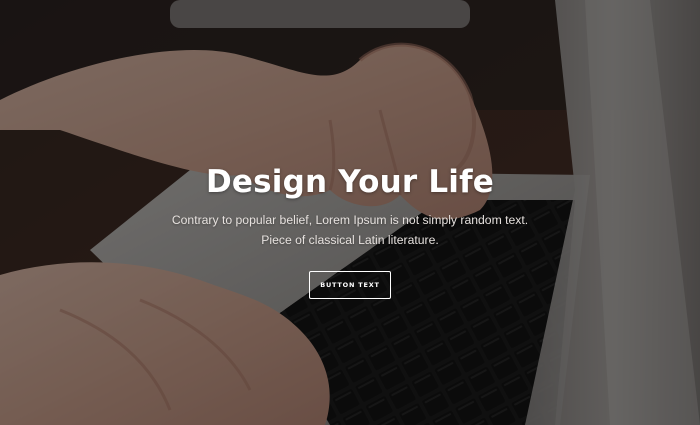 This screenshot has width=700, height=425. Describe the element at coordinates (350, 285) in the screenshot. I see `hero-cta-button: BUTTON TEXT` at that location.